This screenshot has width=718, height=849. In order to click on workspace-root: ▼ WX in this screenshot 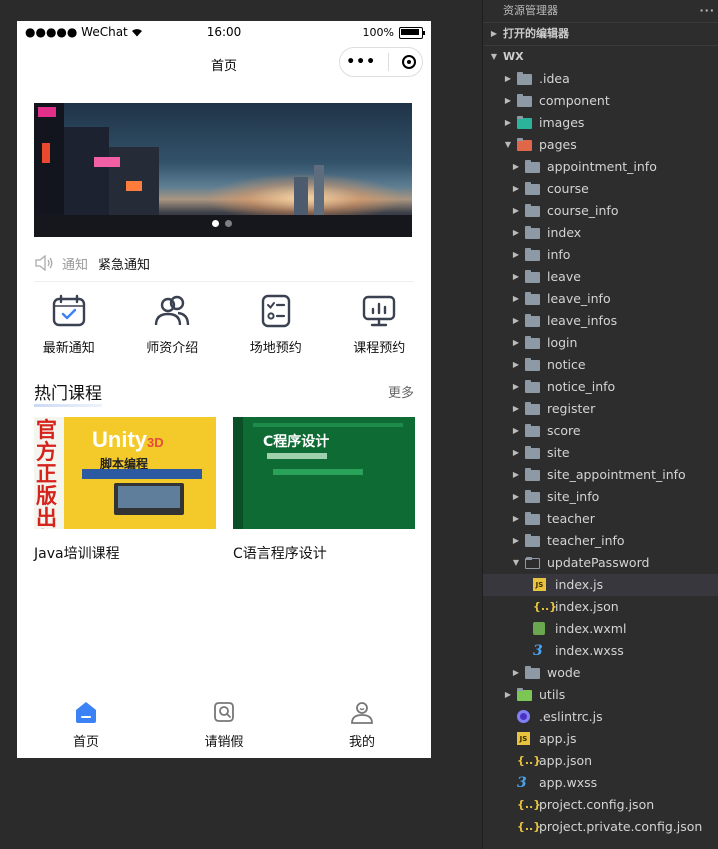, I will do `click(600, 56)`.